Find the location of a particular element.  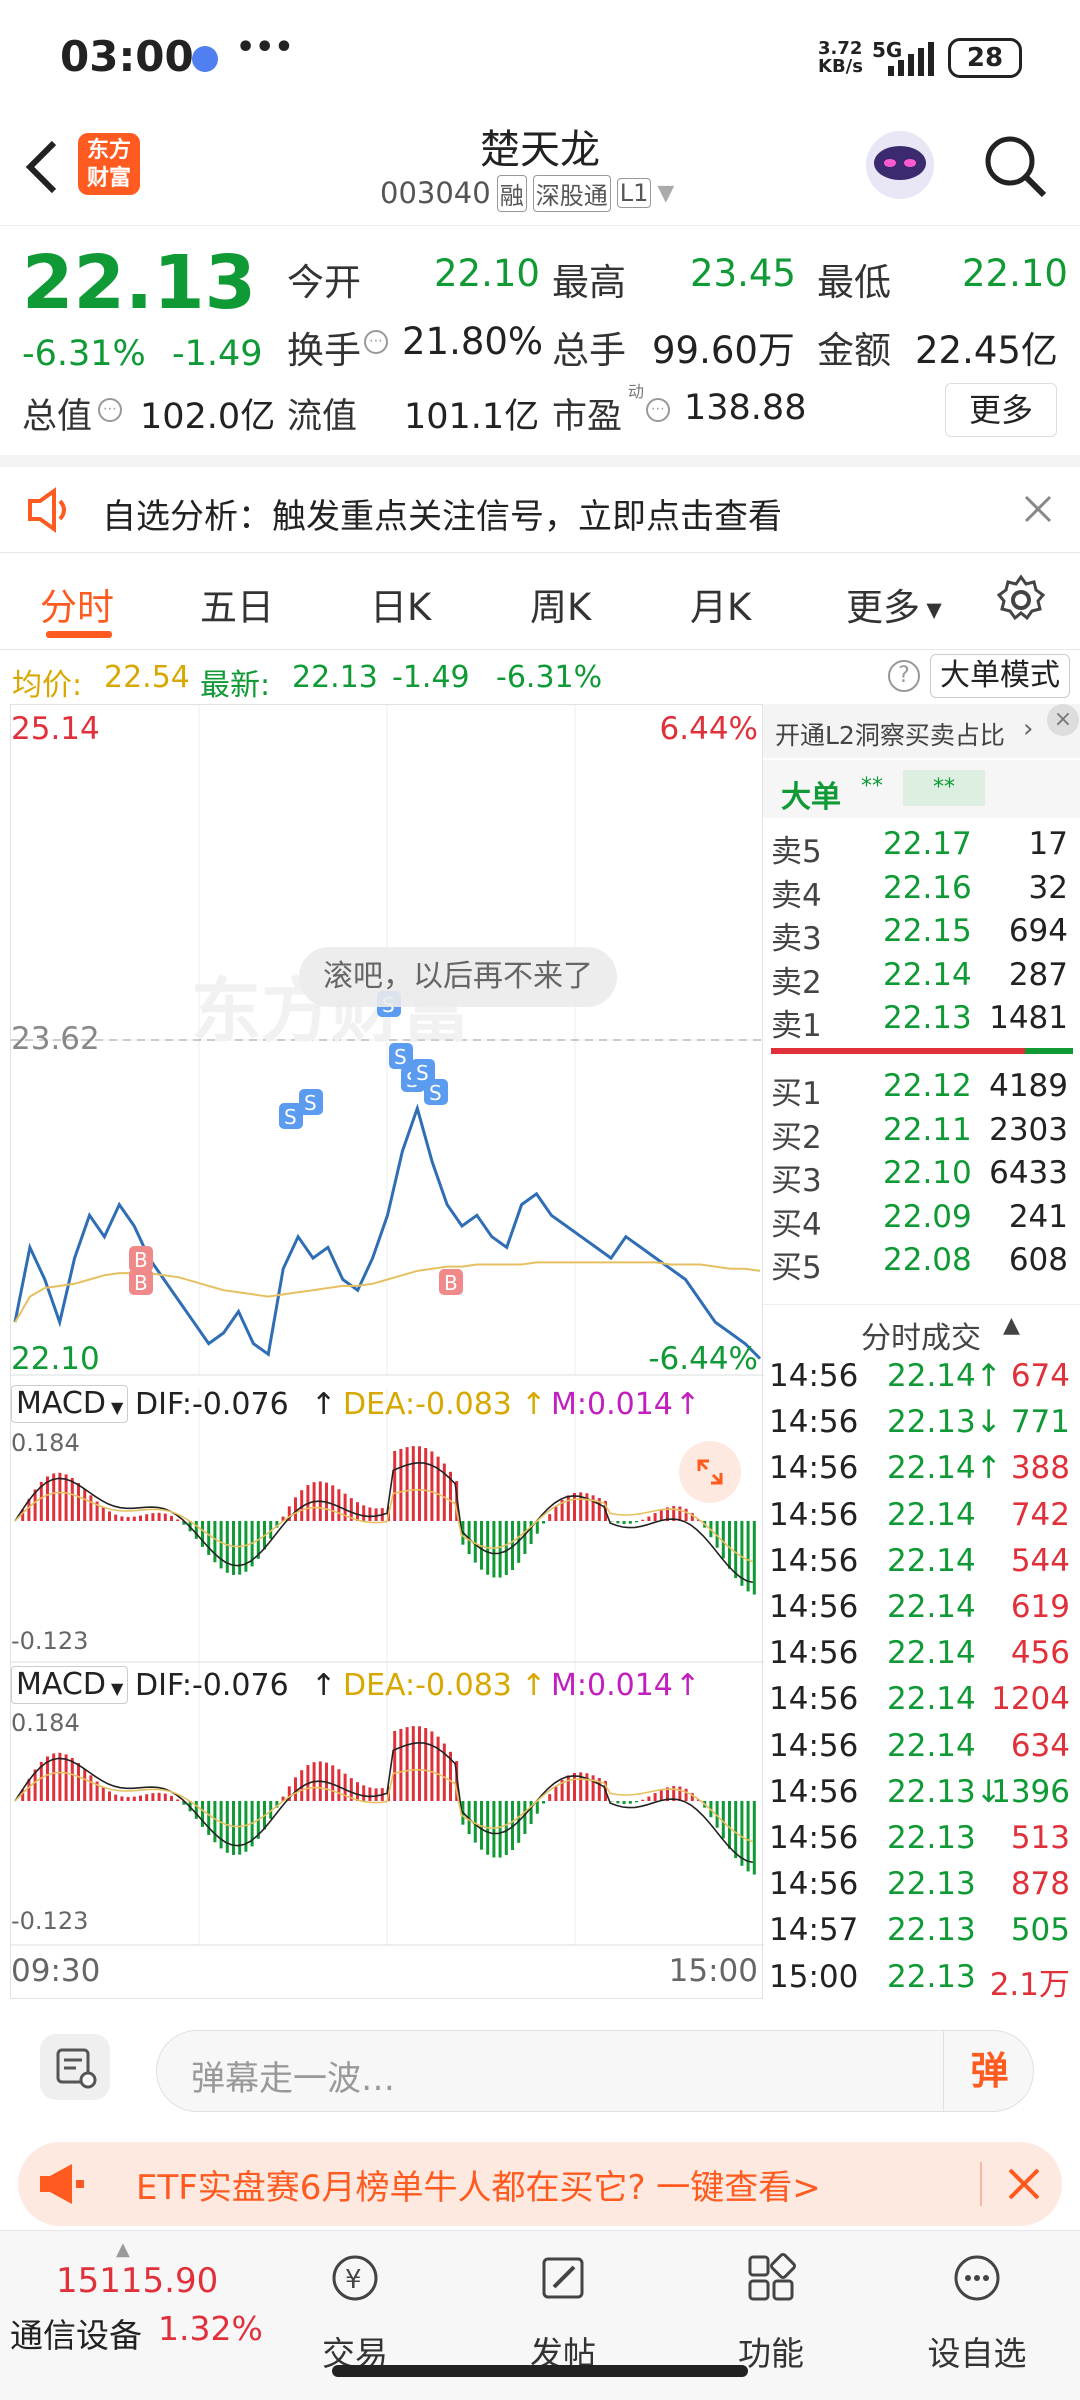

expand-icon is located at coordinates (710, 1472).